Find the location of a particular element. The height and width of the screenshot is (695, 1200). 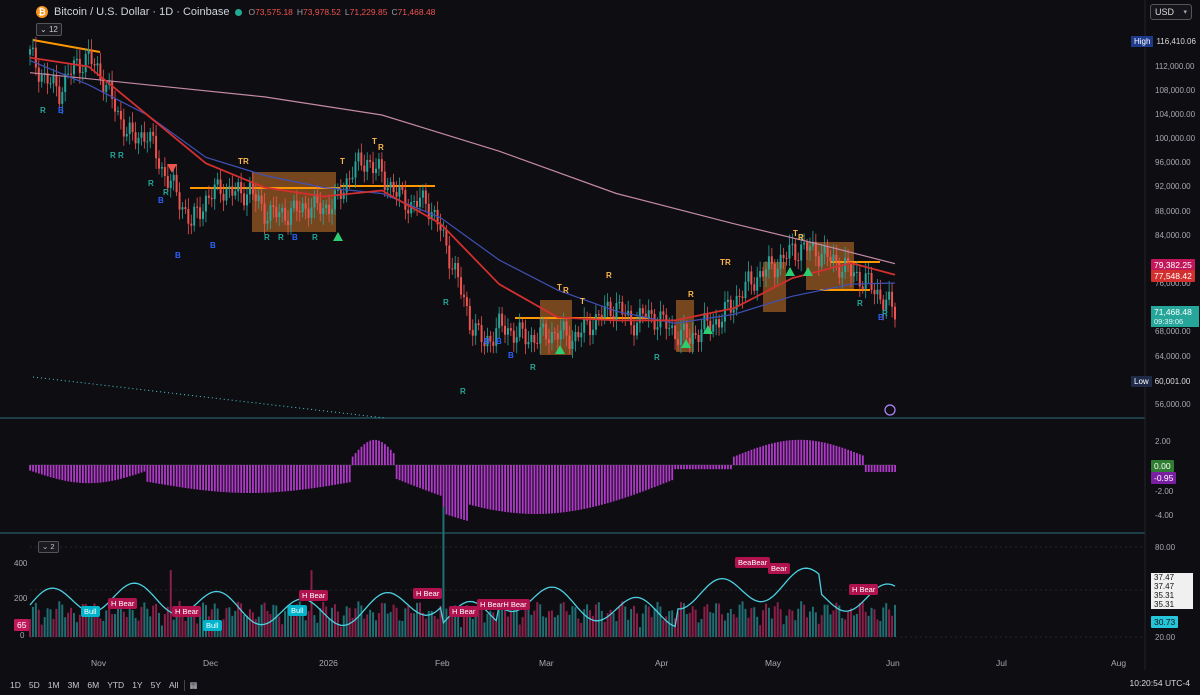

symbol-title: Bitcoin / U.S. Dollar · 1D · Coinbase is located at coordinates (141, 12).